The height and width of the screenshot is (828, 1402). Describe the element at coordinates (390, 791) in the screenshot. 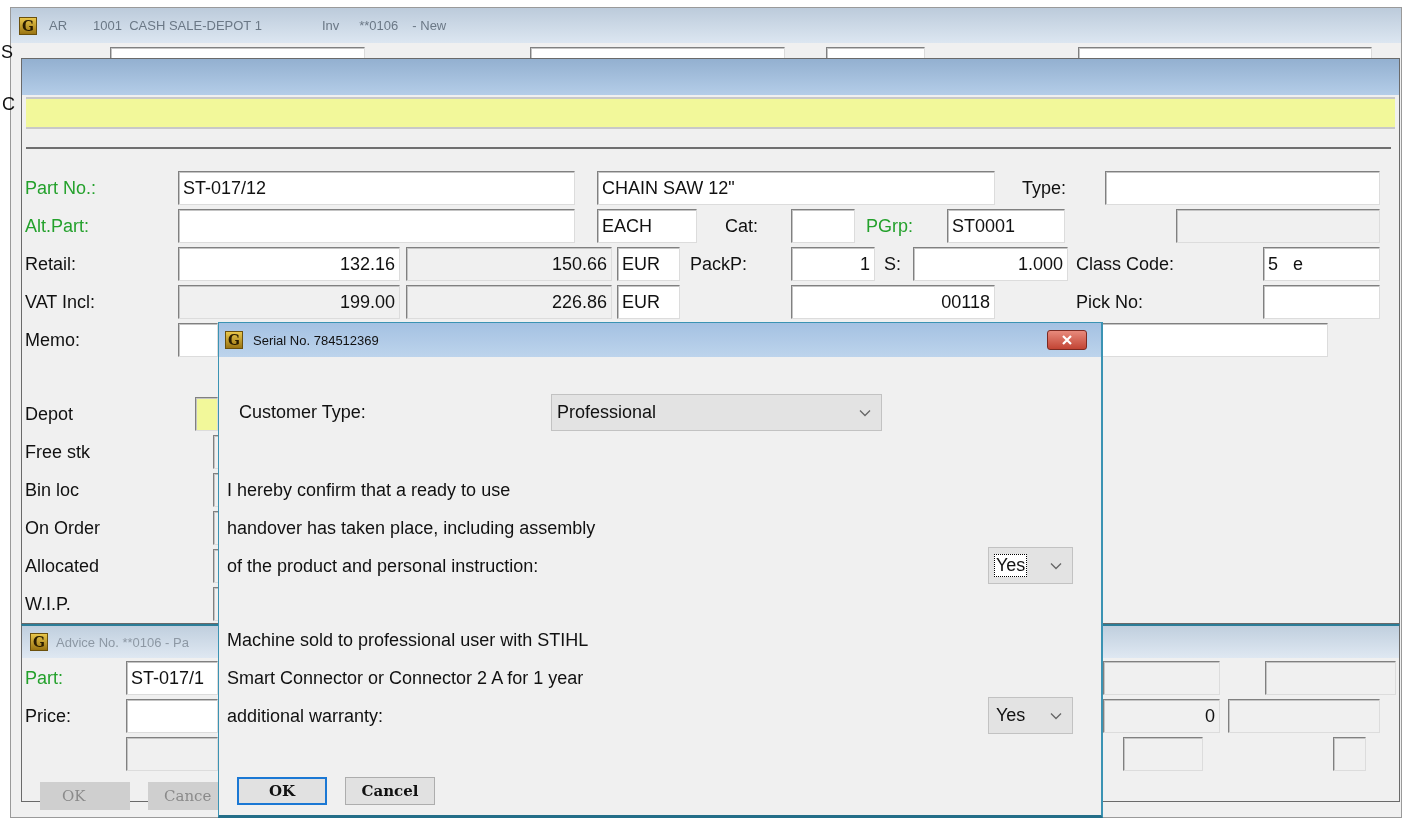

I see `cancel-button: Cancel` at that location.